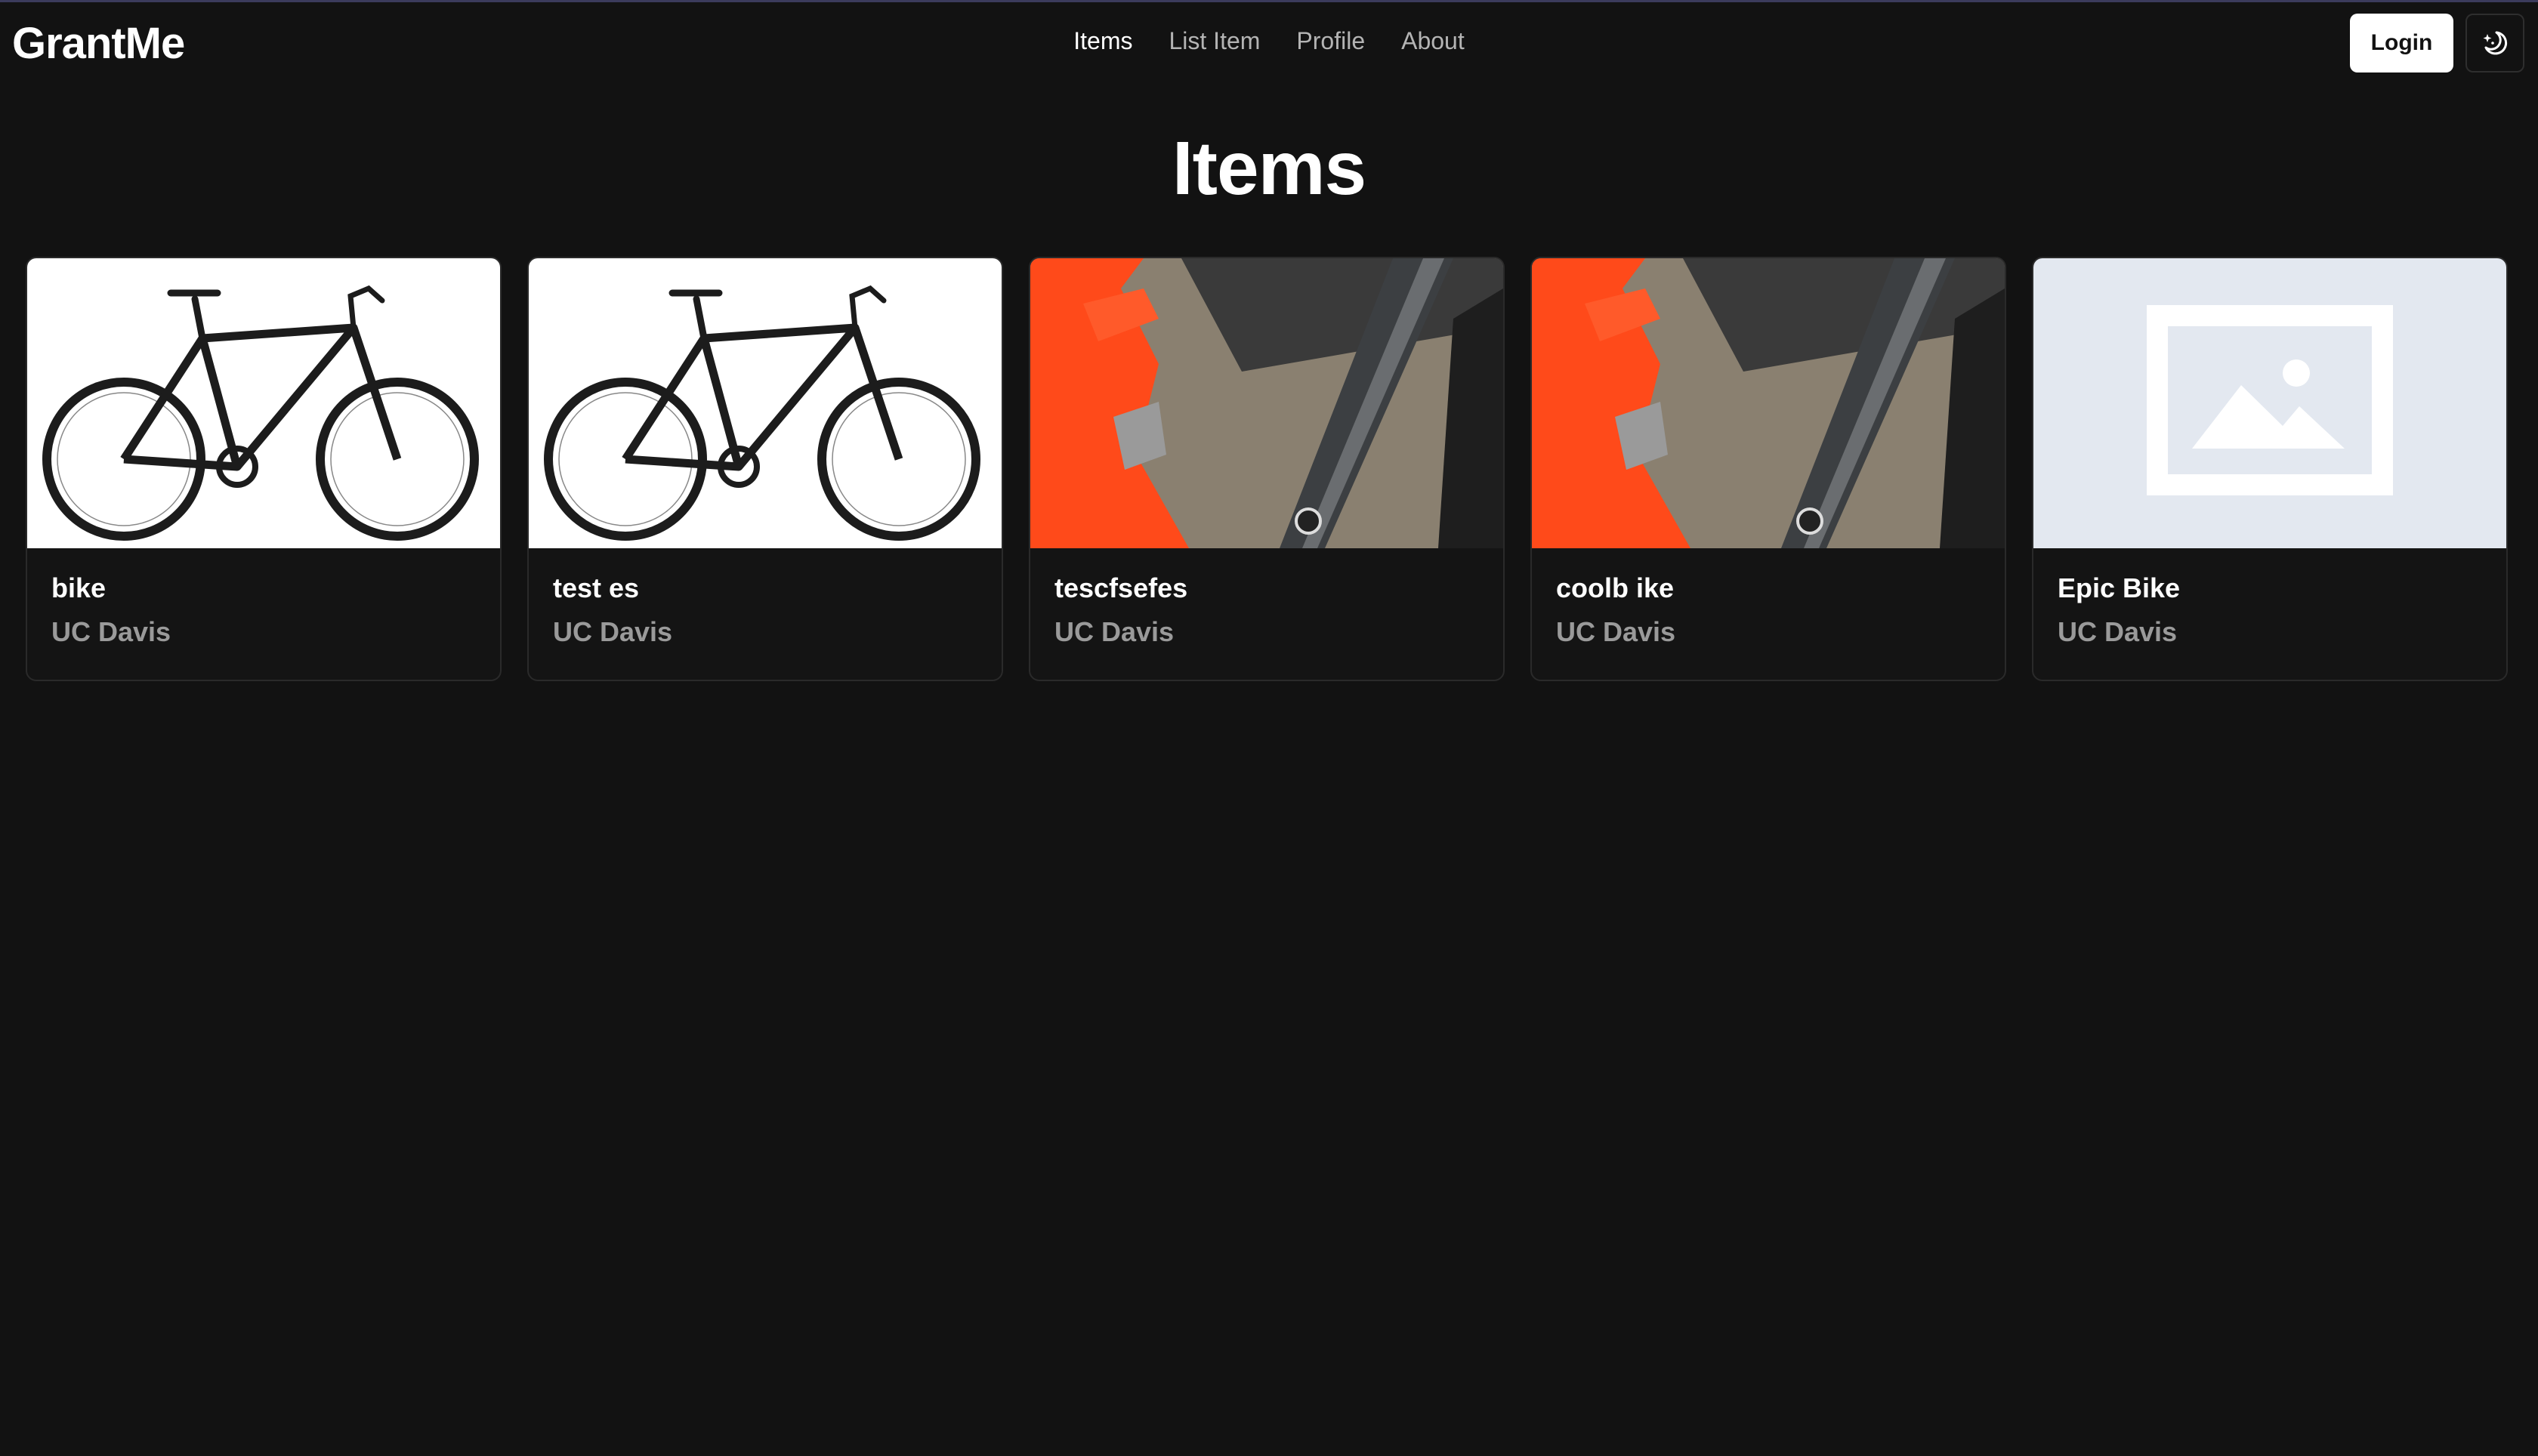  Describe the element at coordinates (2270, 588) in the screenshot. I see `item-name: Epic Bike` at that location.